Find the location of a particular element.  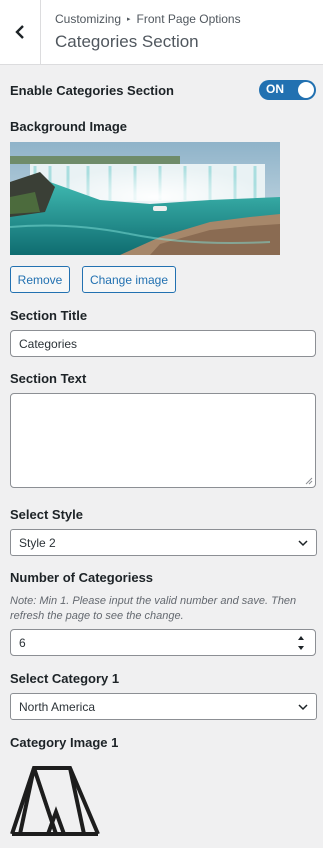

breadcrumb: Customizing ▸ Front Page Options is located at coordinates (148, 19).